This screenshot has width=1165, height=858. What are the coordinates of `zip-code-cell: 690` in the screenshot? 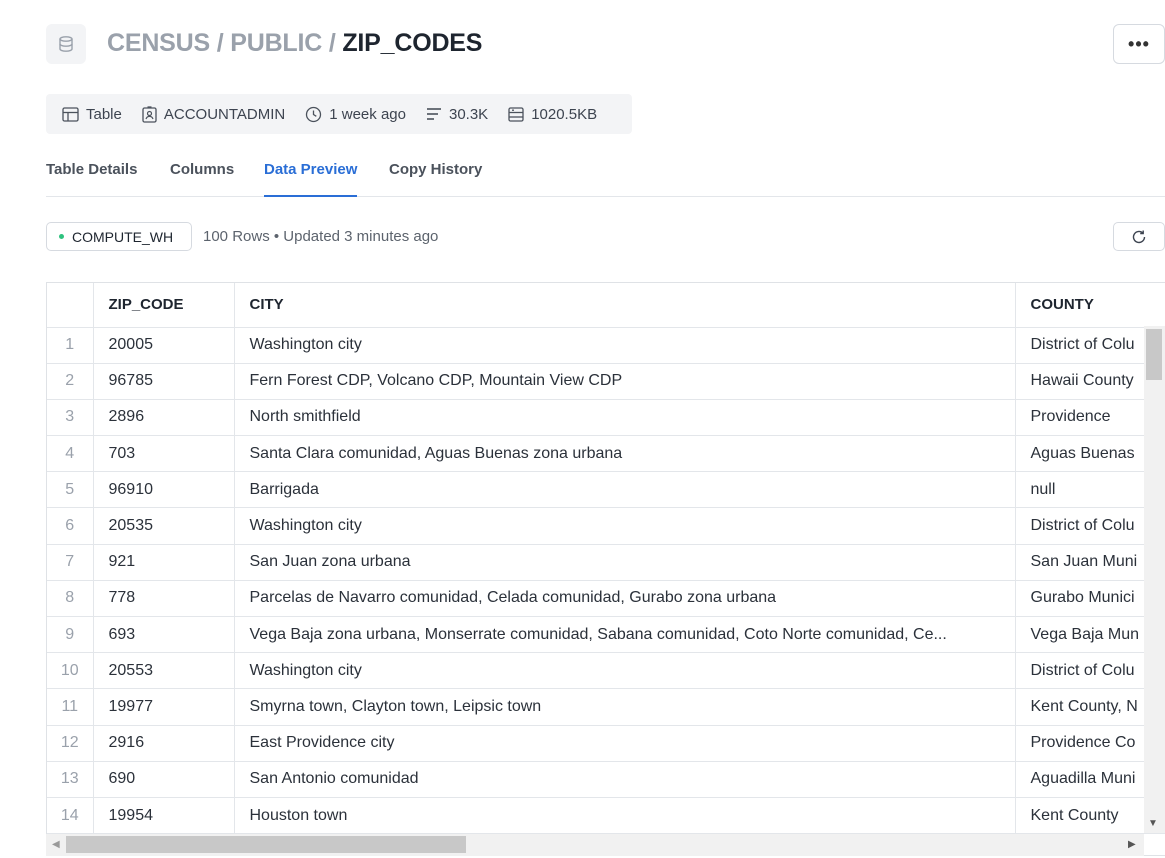 It's located at (164, 779).